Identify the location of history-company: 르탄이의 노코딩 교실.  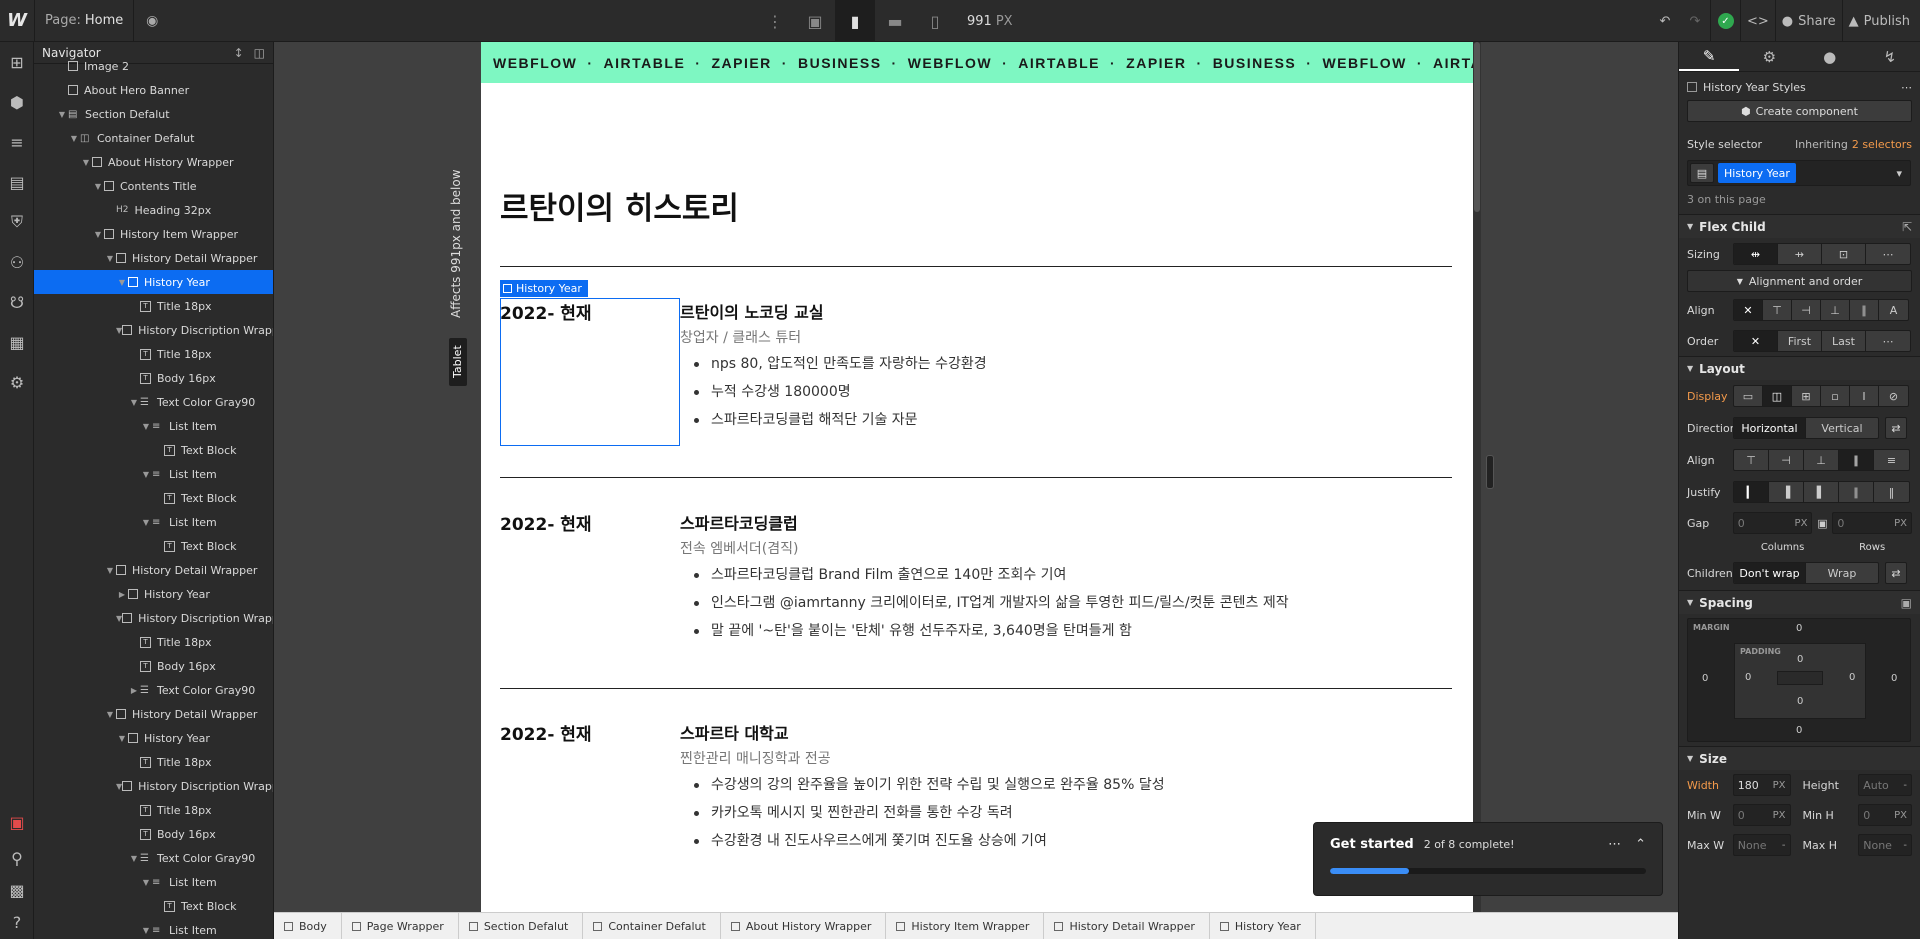
(752, 311).